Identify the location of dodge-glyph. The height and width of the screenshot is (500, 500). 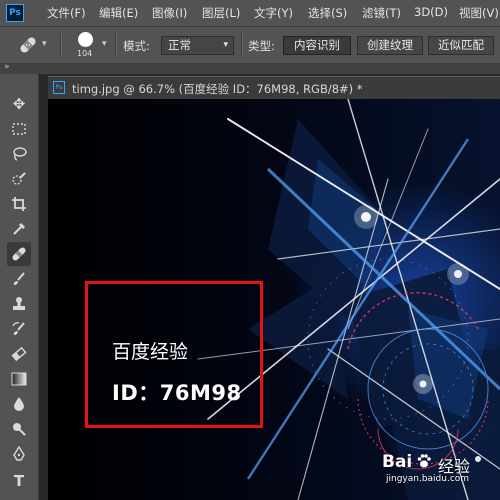
(19, 429).